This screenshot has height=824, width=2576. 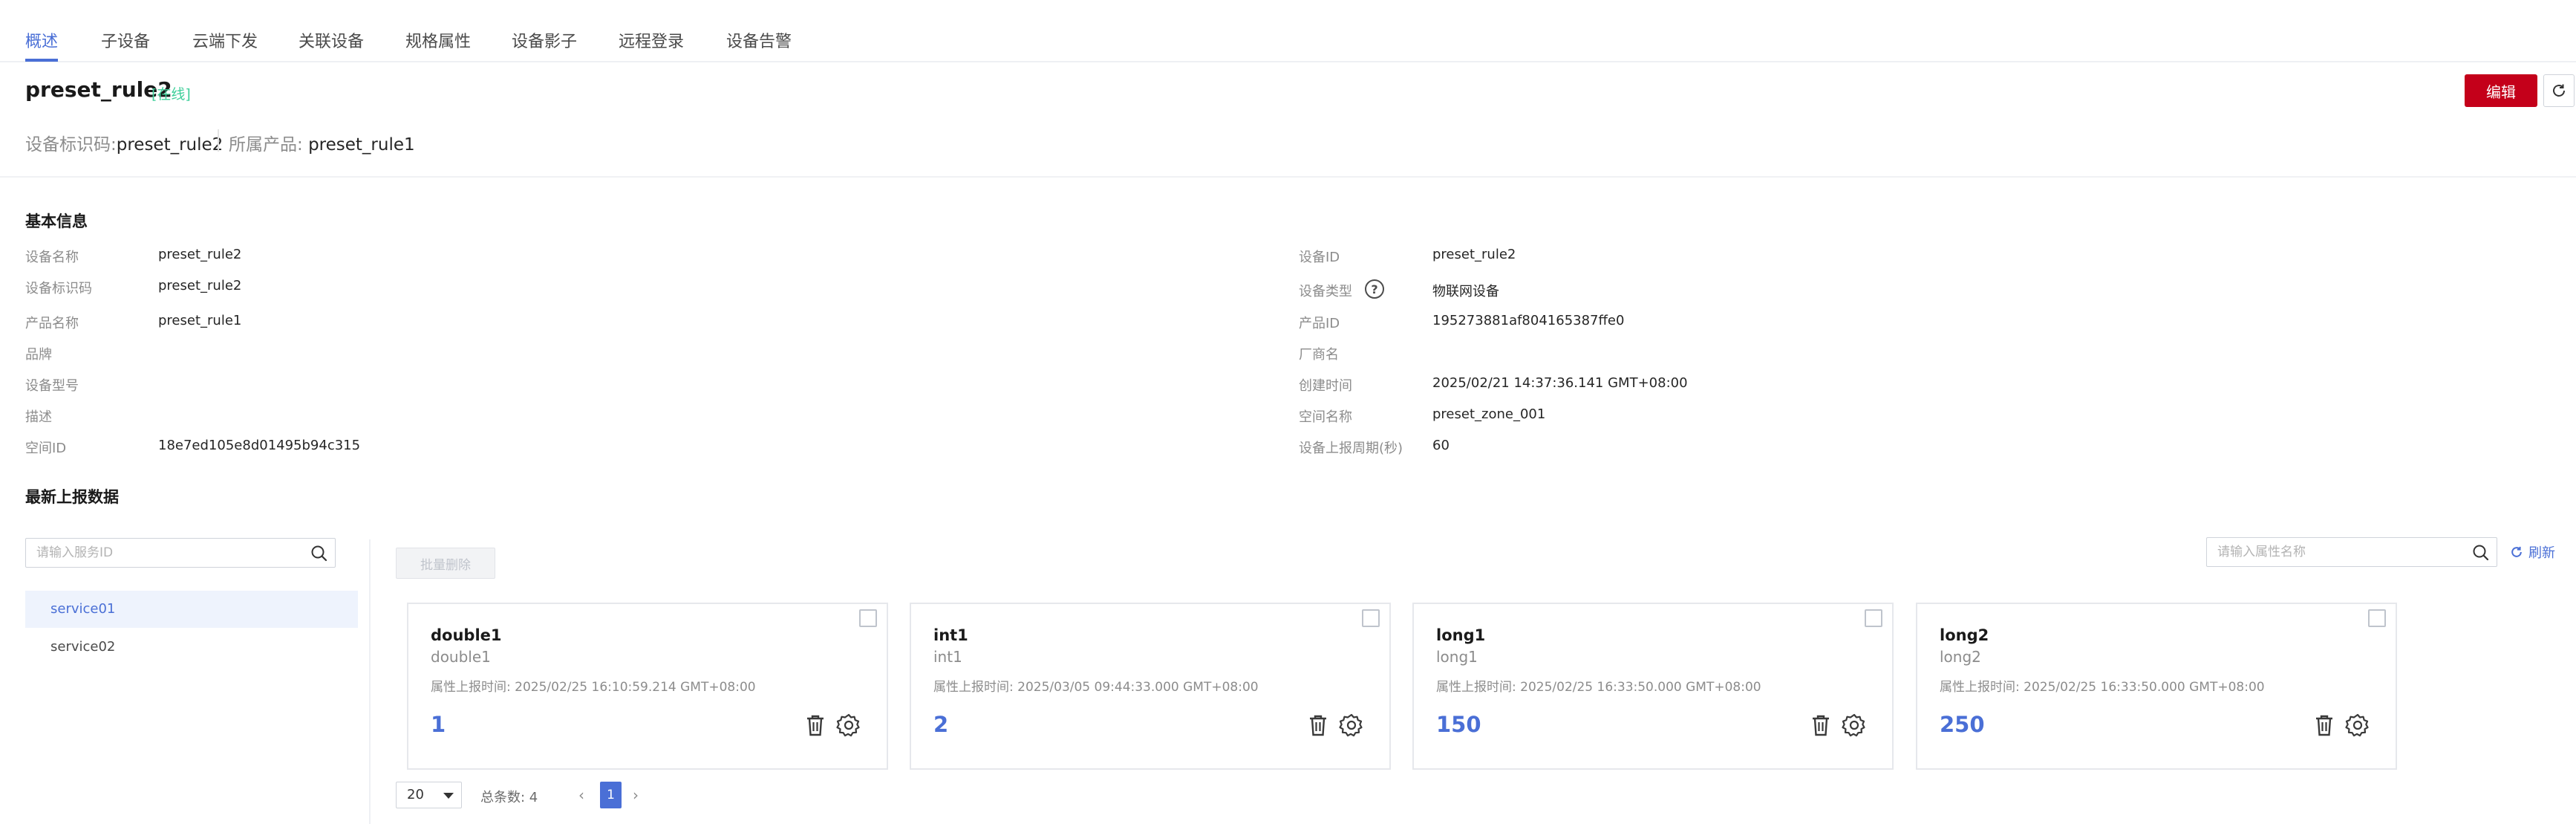 I want to click on prev-page-button: ‹, so click(x=581, y=795).